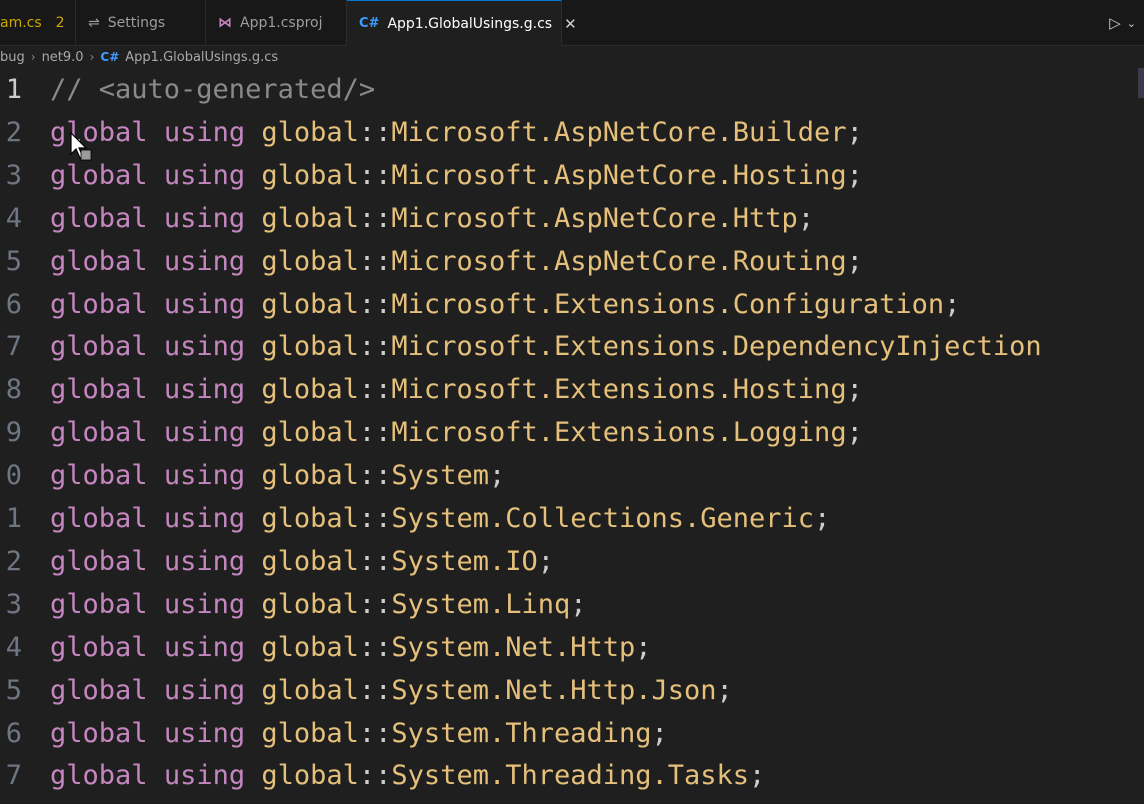 The image size is (1144, 804). What do you see at coordinates (716, 347) in the screenshot?
I see `namespace-token: Microsoft.Extensions.DependencyInjection` at bounding box center [716, 347].